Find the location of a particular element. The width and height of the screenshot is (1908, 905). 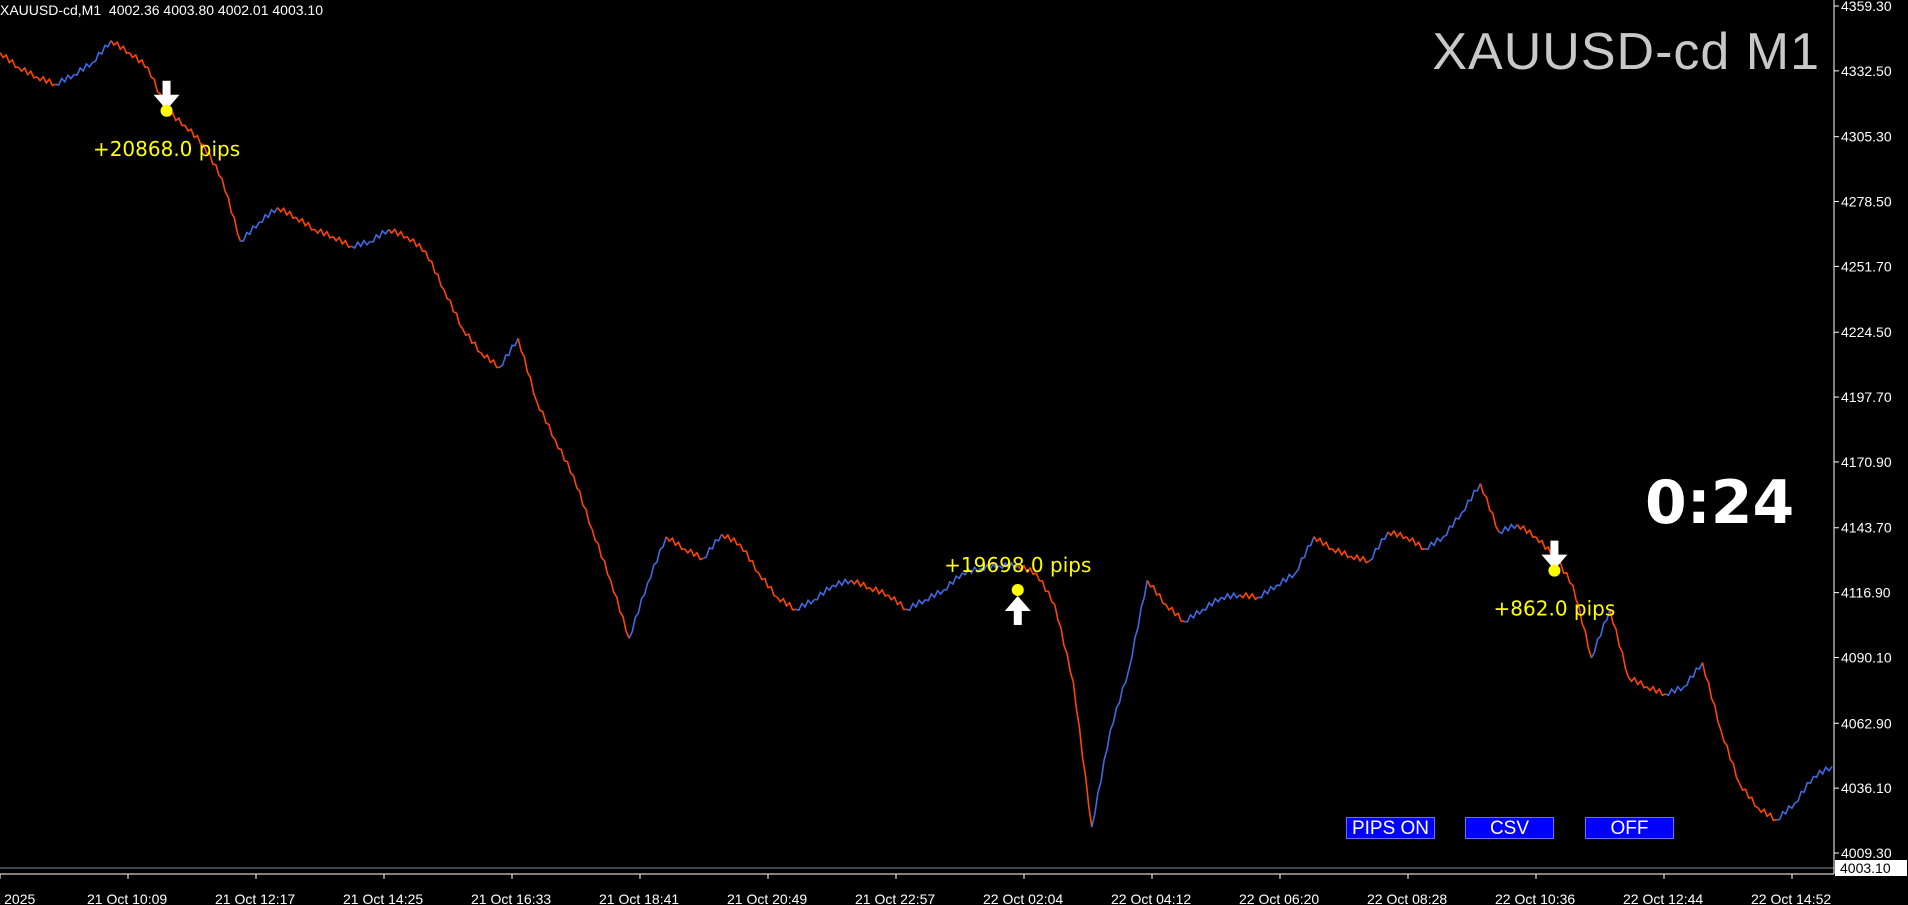

signal-sell: +862.0 pips is located at coordinates (1555, 580).